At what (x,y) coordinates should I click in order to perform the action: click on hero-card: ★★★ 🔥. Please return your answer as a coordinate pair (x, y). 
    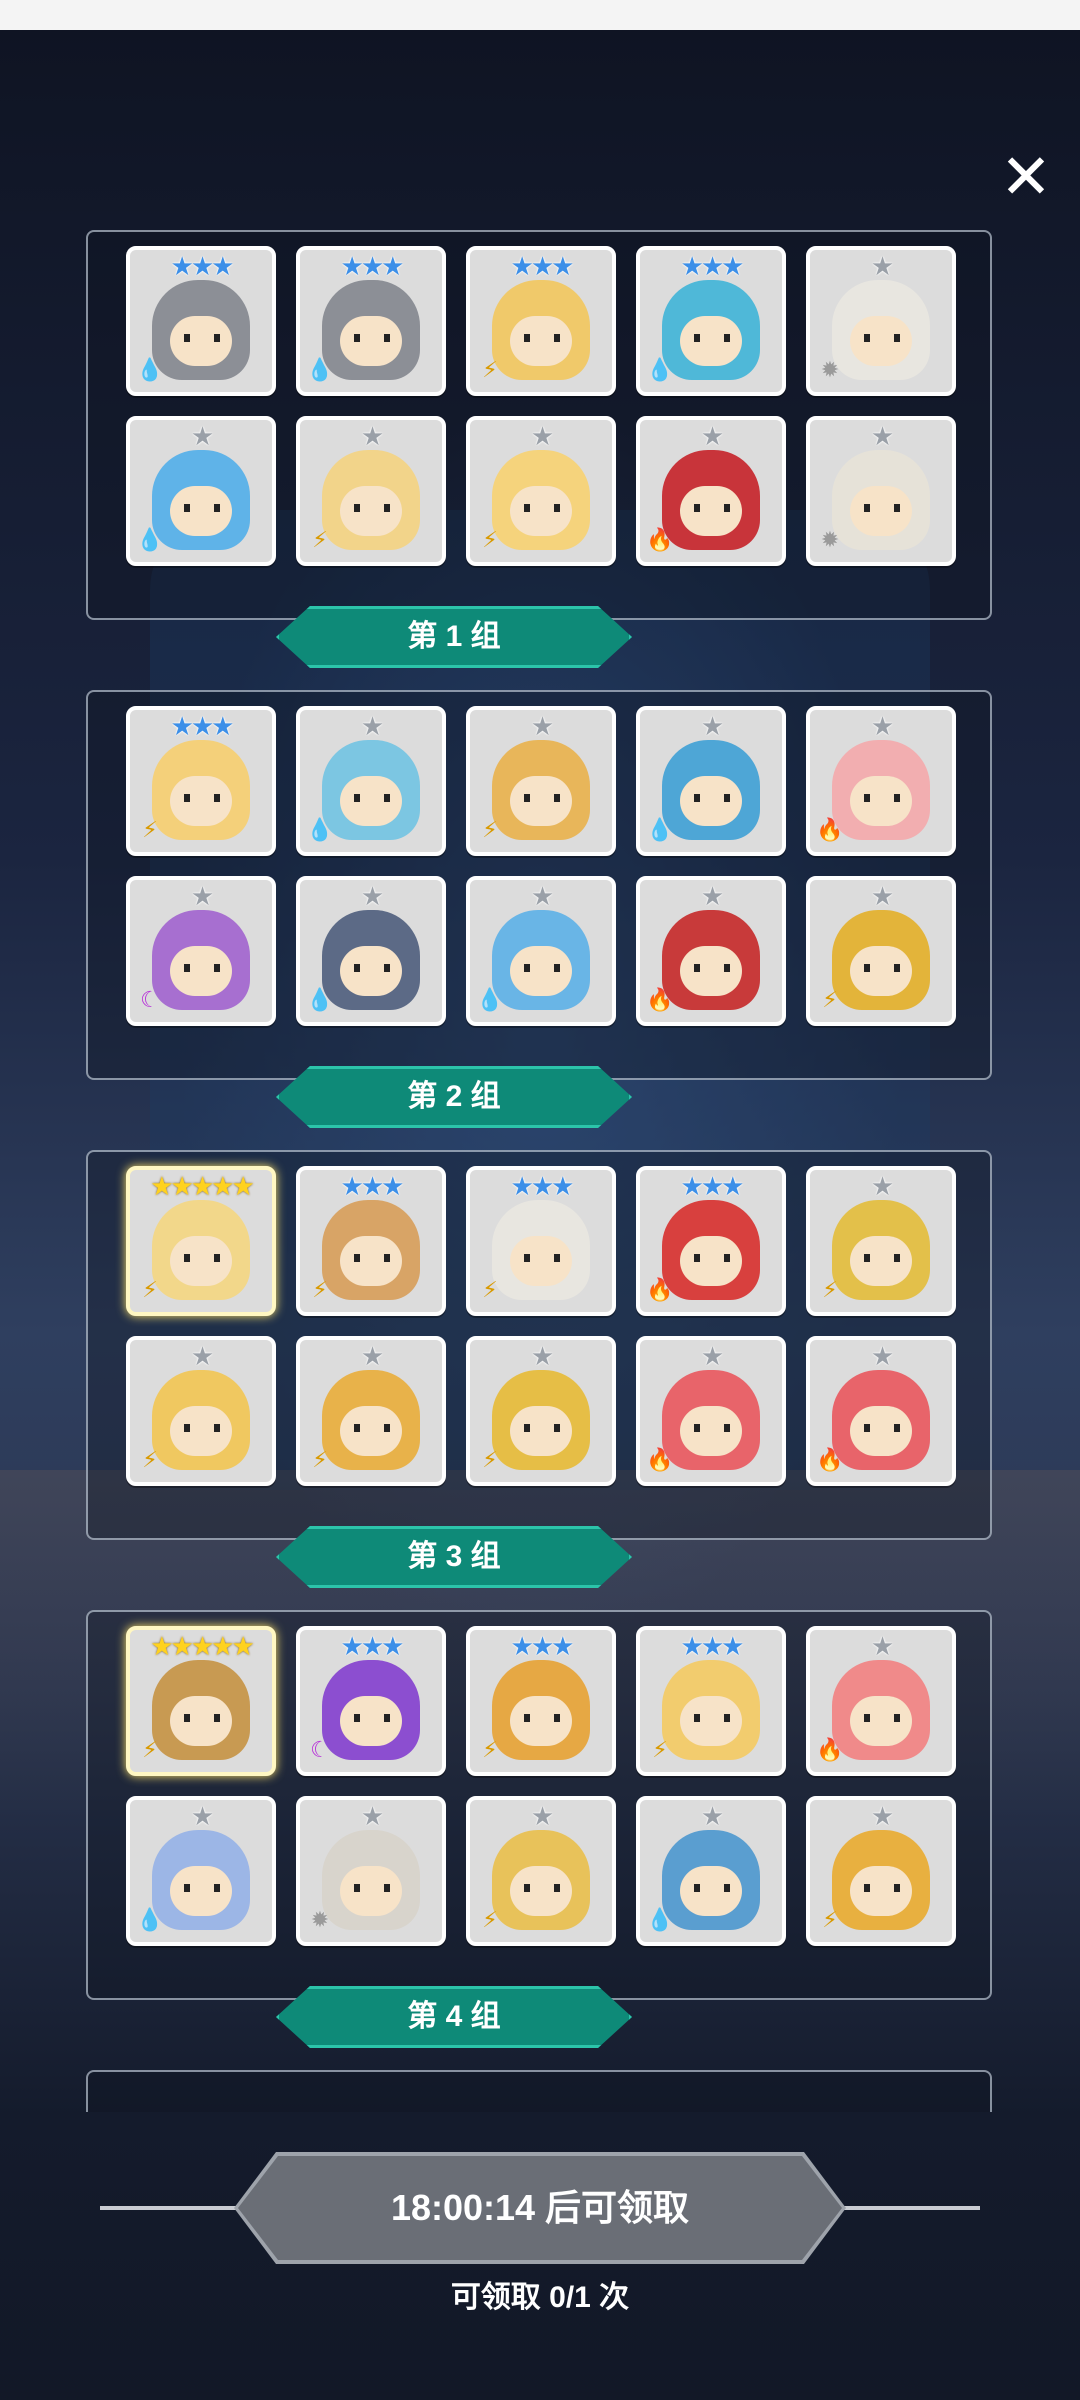
    Looking at the image, I should click on (711, 1241).